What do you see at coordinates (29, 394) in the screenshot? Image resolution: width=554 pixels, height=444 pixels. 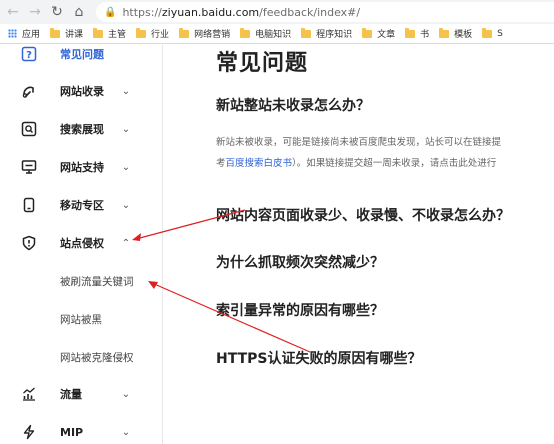 I see `traffic-chart-icon` at bounding box center [29, 394].